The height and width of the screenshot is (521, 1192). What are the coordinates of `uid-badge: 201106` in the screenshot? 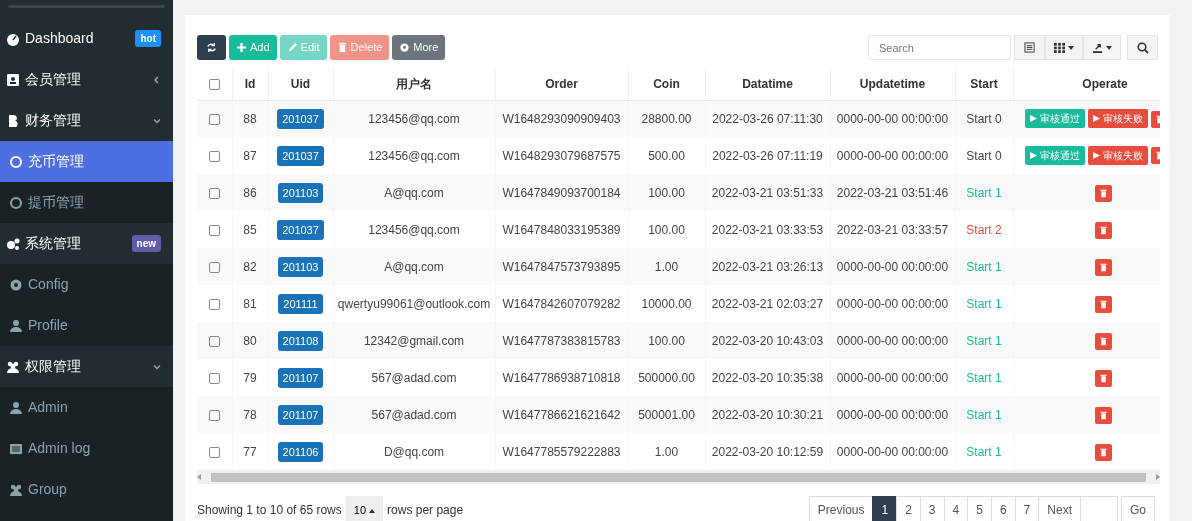 It's located at (300, 451).